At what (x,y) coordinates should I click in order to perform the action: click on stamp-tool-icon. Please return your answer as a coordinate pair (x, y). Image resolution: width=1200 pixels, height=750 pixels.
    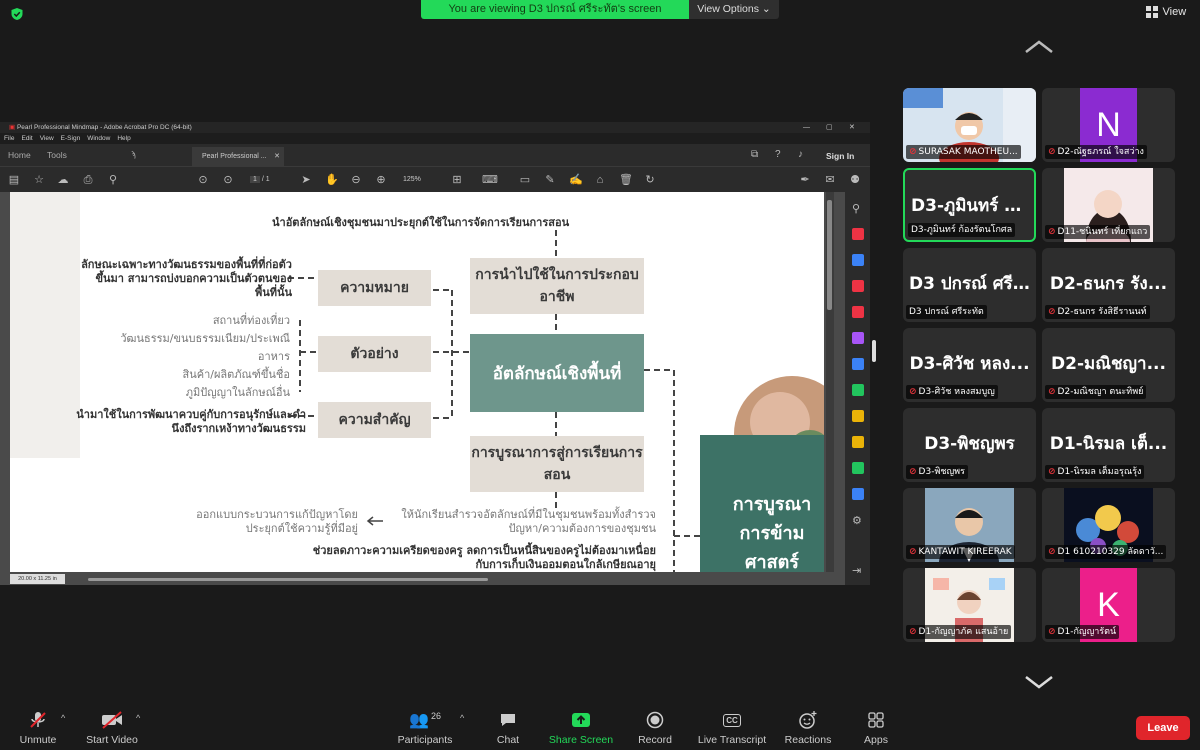
    Looking at the image, I should click on (858, 442).